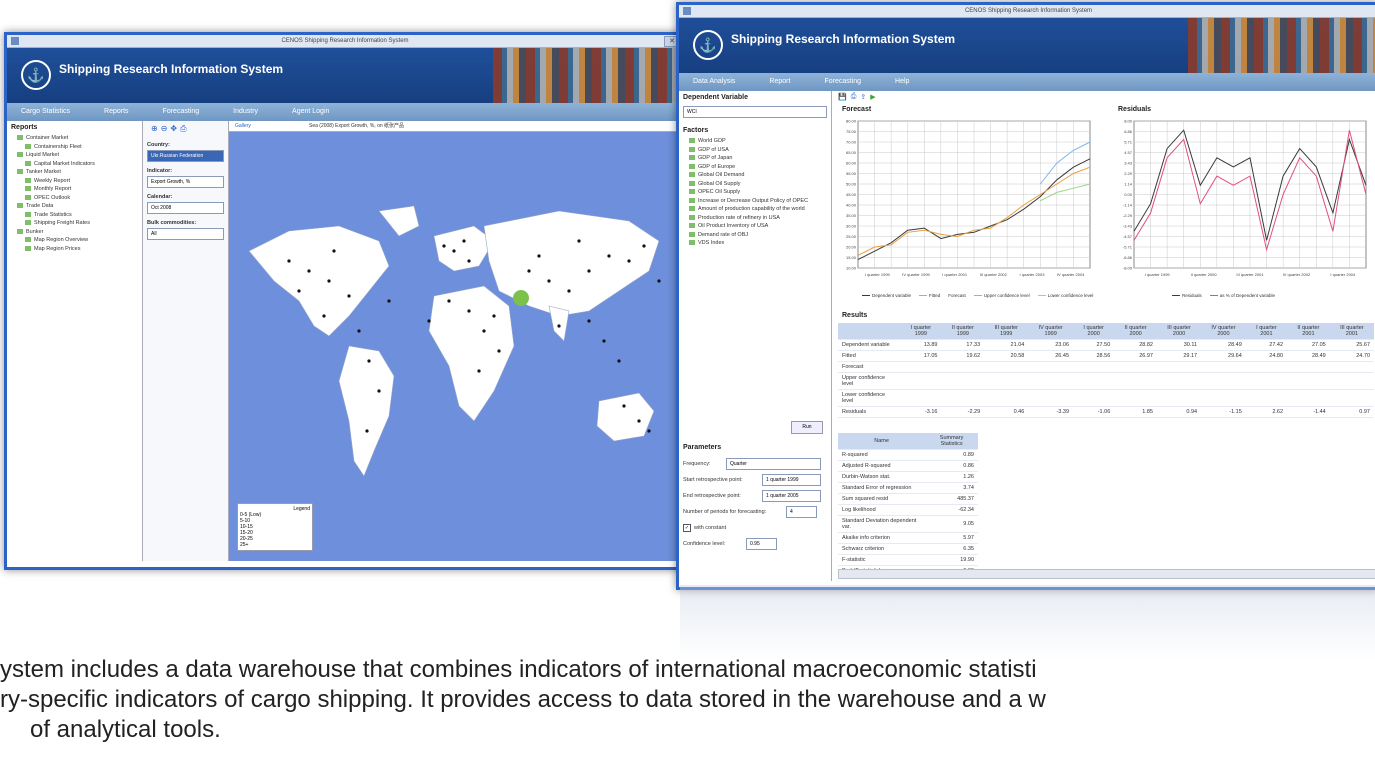 Image resolution: width=1375 pixels, height=777 pixels. I want to click on end-point-select: 1 quarter 2005, so click(791, 496).